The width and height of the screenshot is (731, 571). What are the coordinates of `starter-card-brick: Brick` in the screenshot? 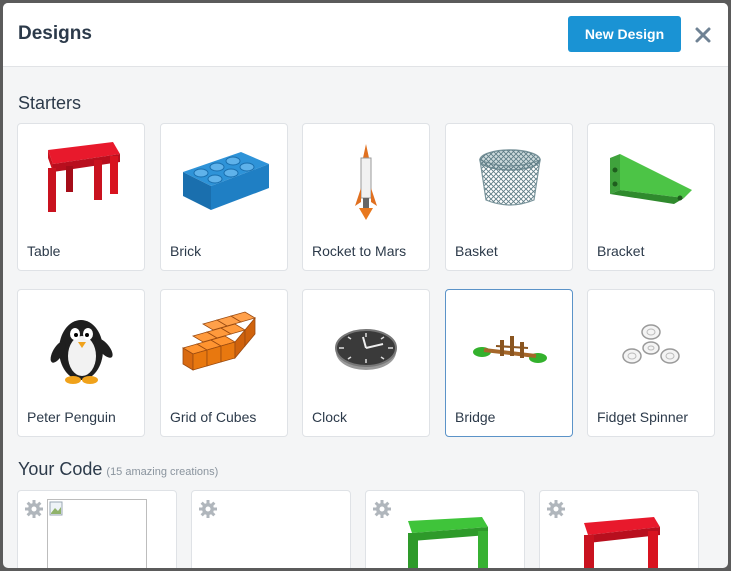 It's located at (224, 197).